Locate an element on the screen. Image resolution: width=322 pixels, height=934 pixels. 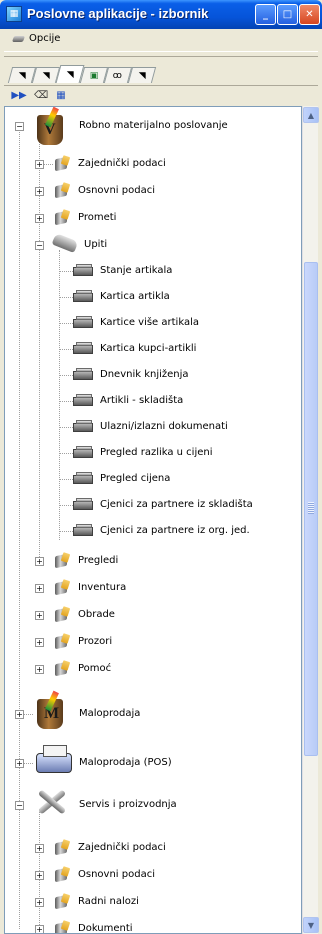
collapse-upiti: − is located at coordinates (39, 245).